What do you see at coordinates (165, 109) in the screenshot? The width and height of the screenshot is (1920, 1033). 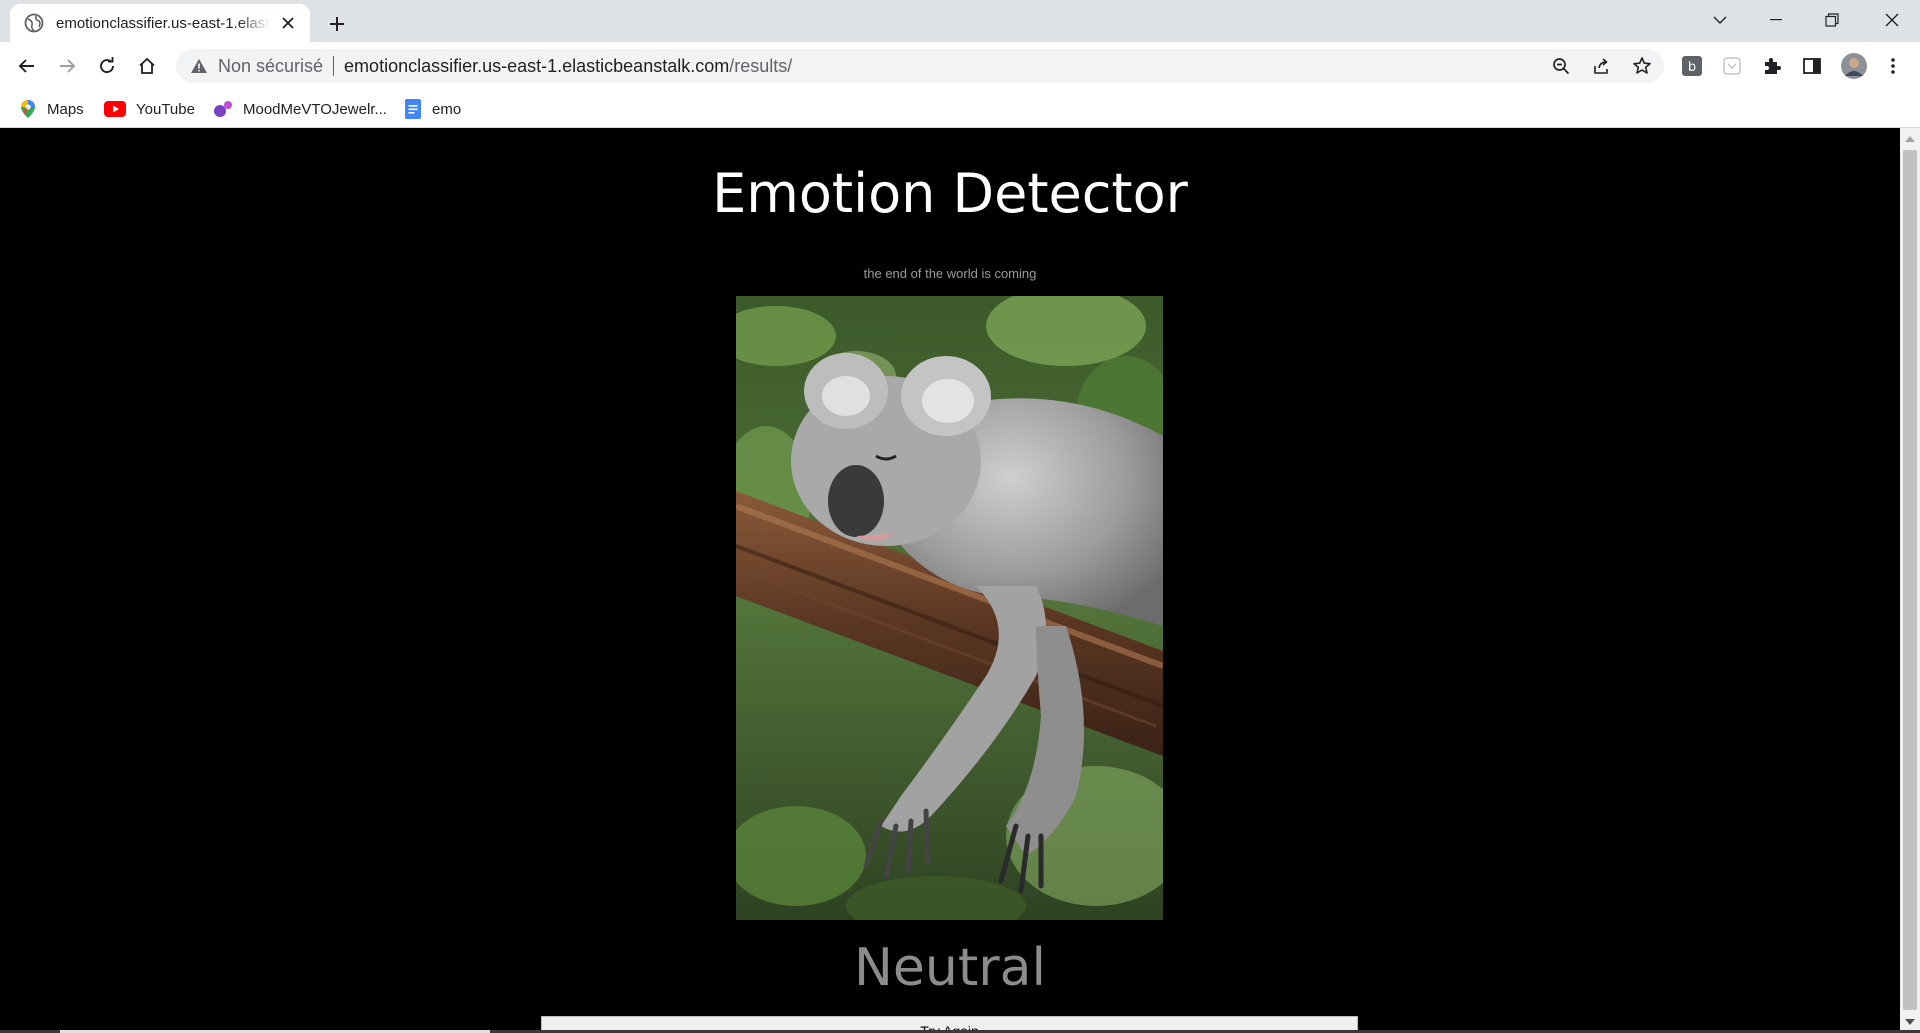 I see `bookmark-label: YouTube` at bounding box center [165, 109].